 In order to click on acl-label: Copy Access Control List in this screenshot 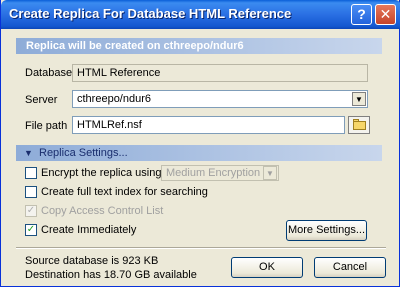, I will do `click(102, 211)`.